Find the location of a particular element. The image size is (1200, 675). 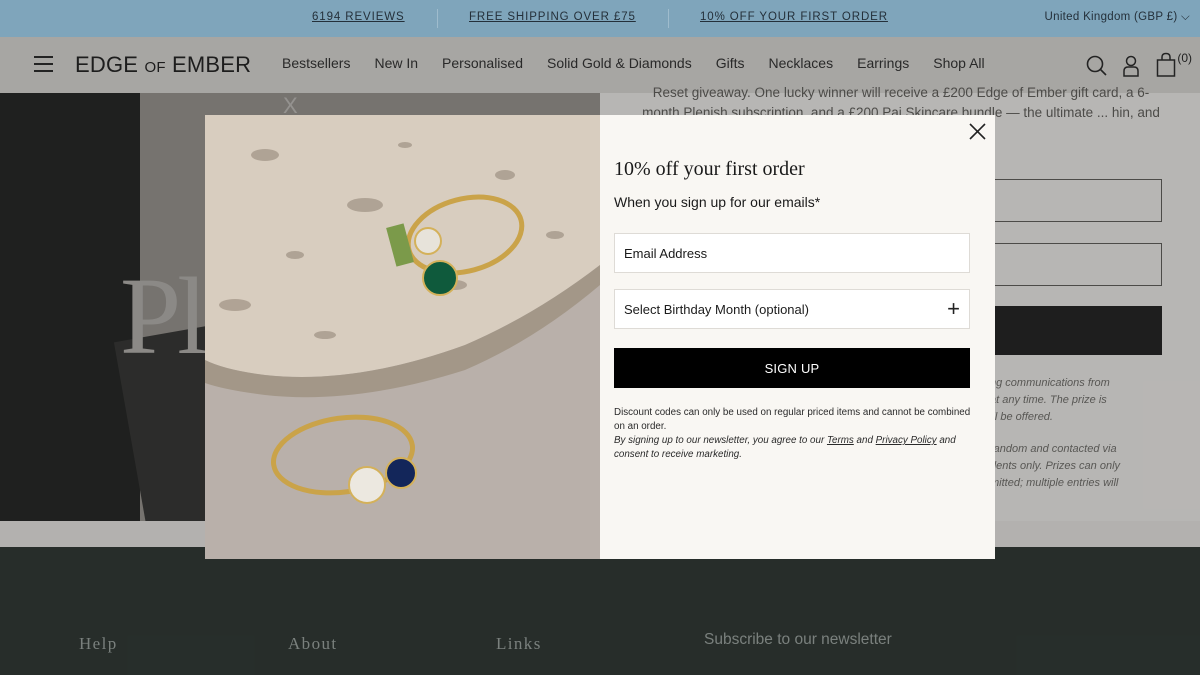

modal-subtitle: When you sign up for our emails* is located at coordinates (717, 202).